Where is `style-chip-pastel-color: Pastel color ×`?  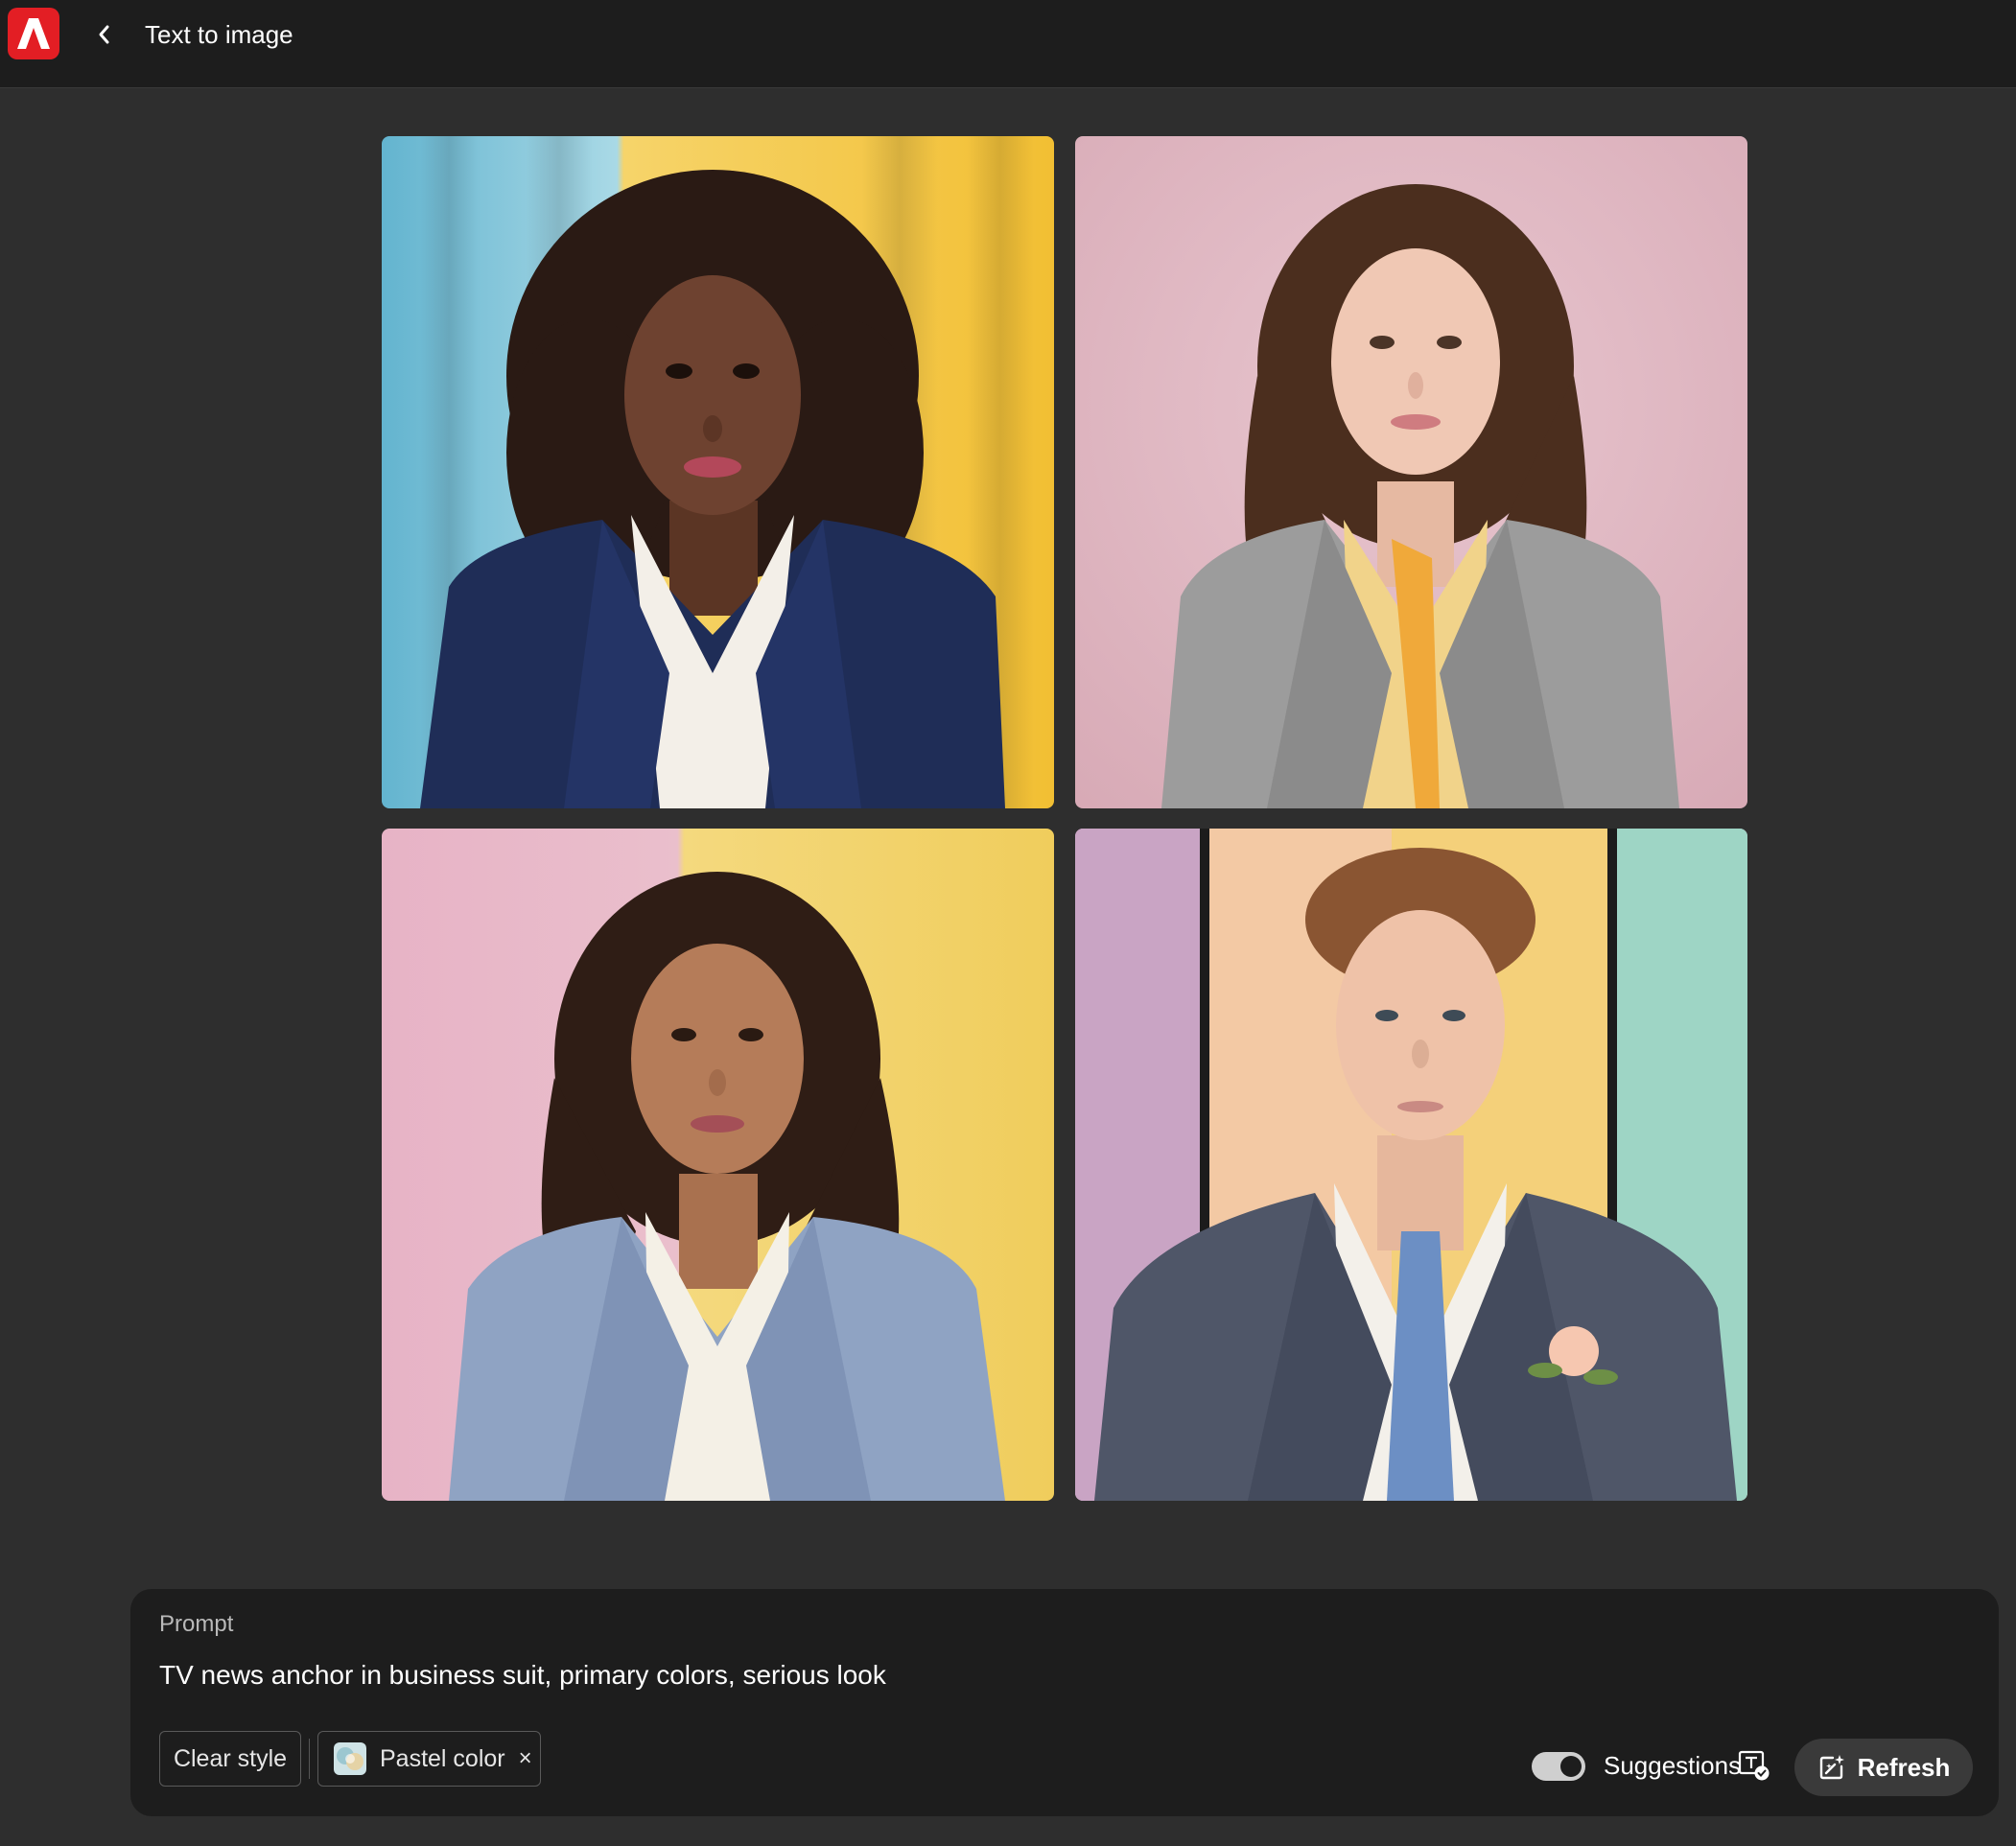
style-chip-pastel-color: Pastel color × is located at coordinates (429, 1759).